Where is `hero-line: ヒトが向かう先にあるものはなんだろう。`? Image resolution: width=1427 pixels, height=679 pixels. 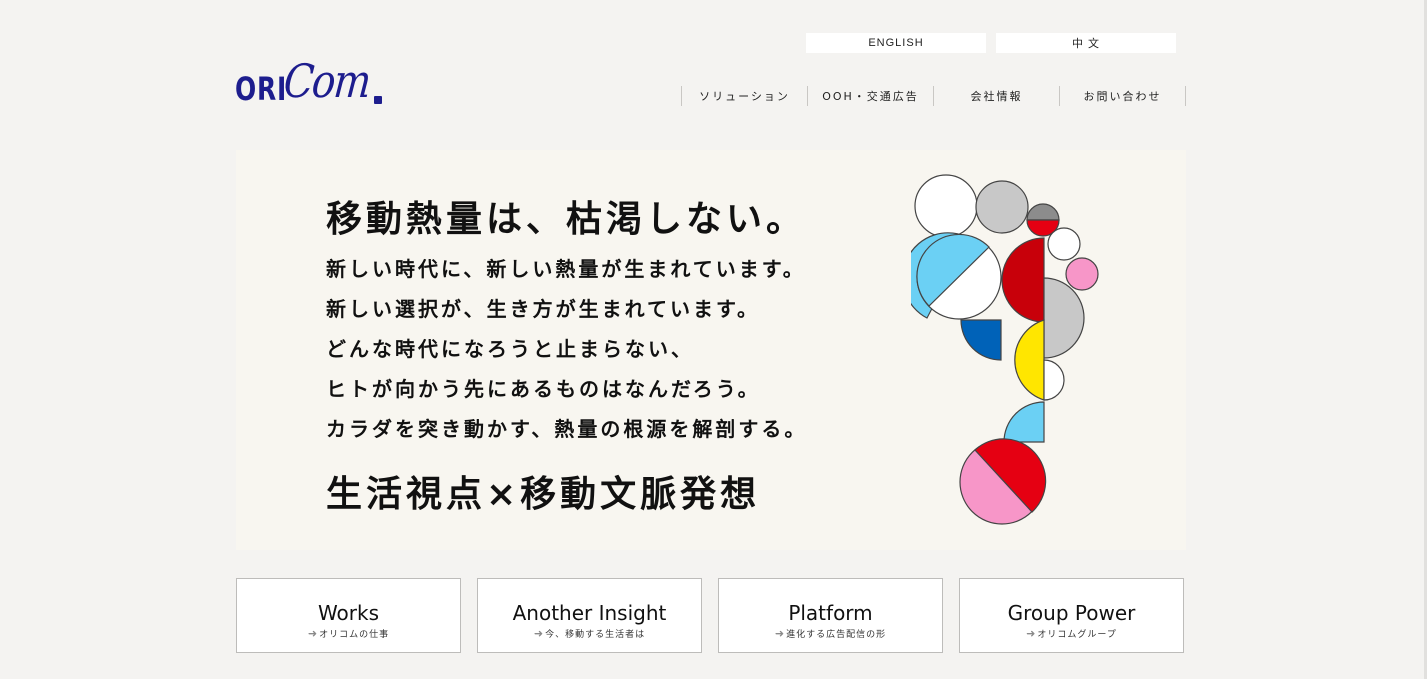
hero-line: ヒトが向かう先にあるものはなんだろう。 is located at coordinates (543, 389).